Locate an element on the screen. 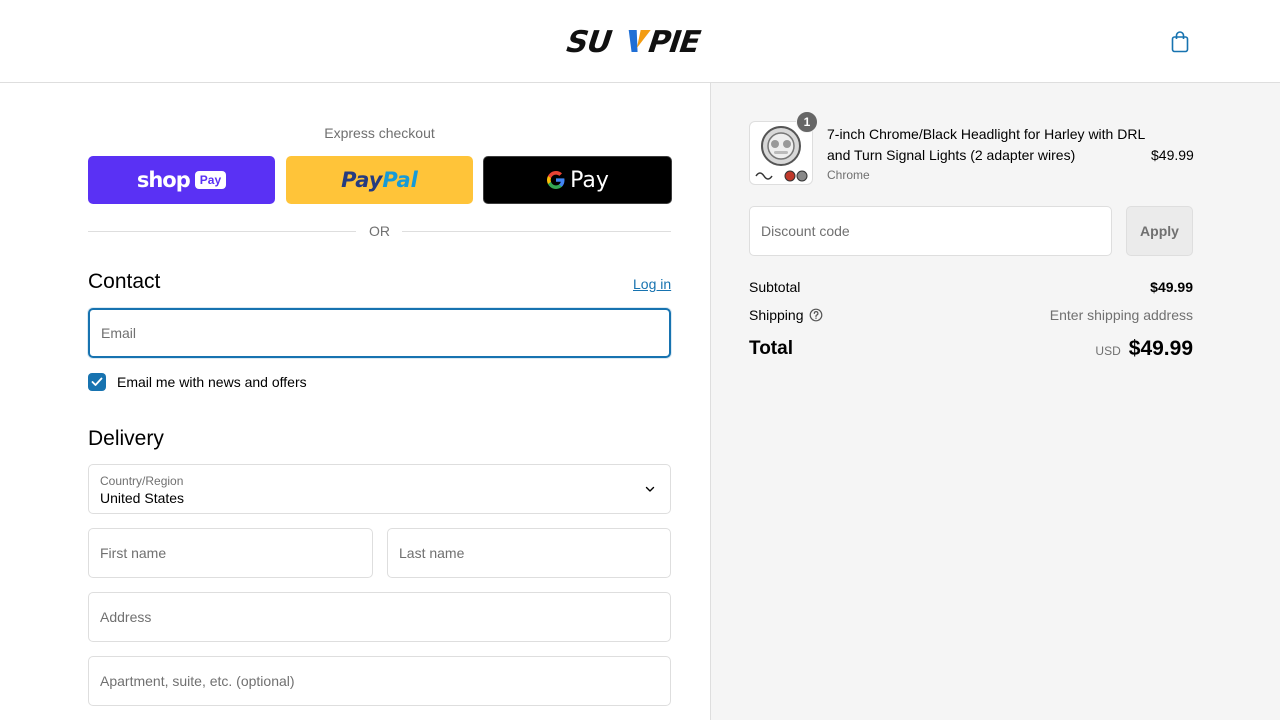 The height and width of the screenshot is (720, 1280). shipping-label-group: Shipping is located at coordinates (786, 315).